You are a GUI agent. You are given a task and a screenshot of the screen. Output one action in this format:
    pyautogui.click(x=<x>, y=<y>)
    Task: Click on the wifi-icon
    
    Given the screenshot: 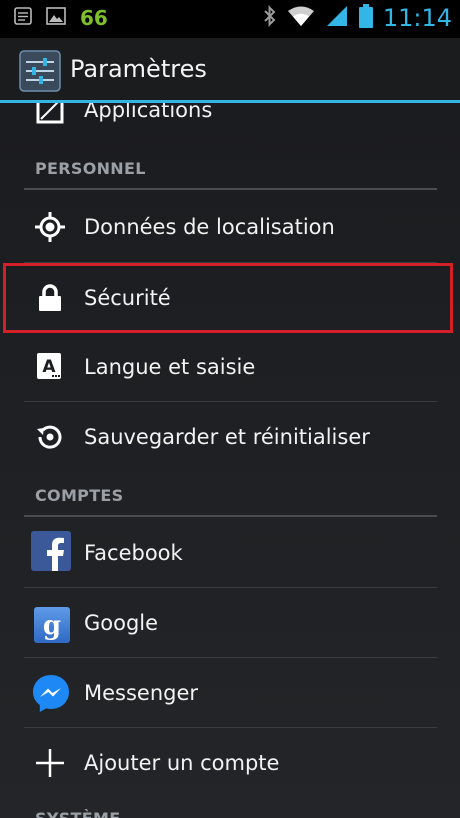 What is the action you would take?
    pyautogui.click(x=301, y=18)
    